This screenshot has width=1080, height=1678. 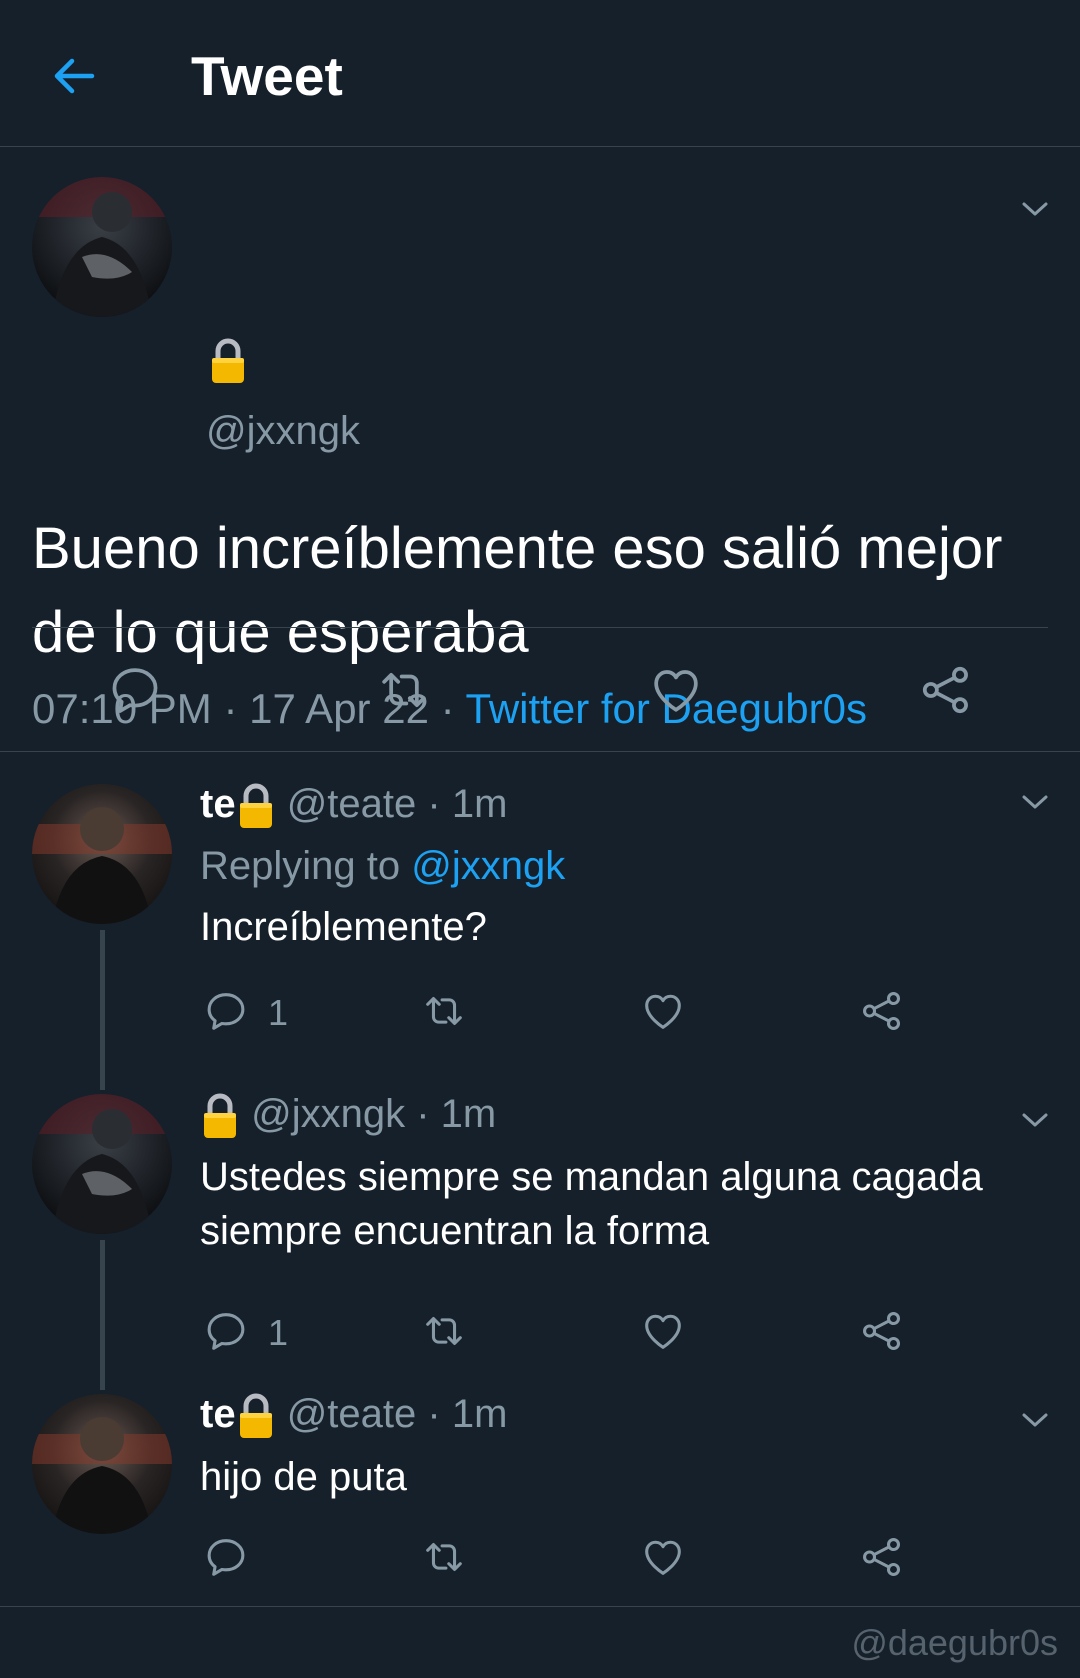 What do you see at coordinates (540, 1492) in the screenshot?
I see `reply-tweet: te @teate · 1m hijo de puta` at bounding box center [540, 1492].